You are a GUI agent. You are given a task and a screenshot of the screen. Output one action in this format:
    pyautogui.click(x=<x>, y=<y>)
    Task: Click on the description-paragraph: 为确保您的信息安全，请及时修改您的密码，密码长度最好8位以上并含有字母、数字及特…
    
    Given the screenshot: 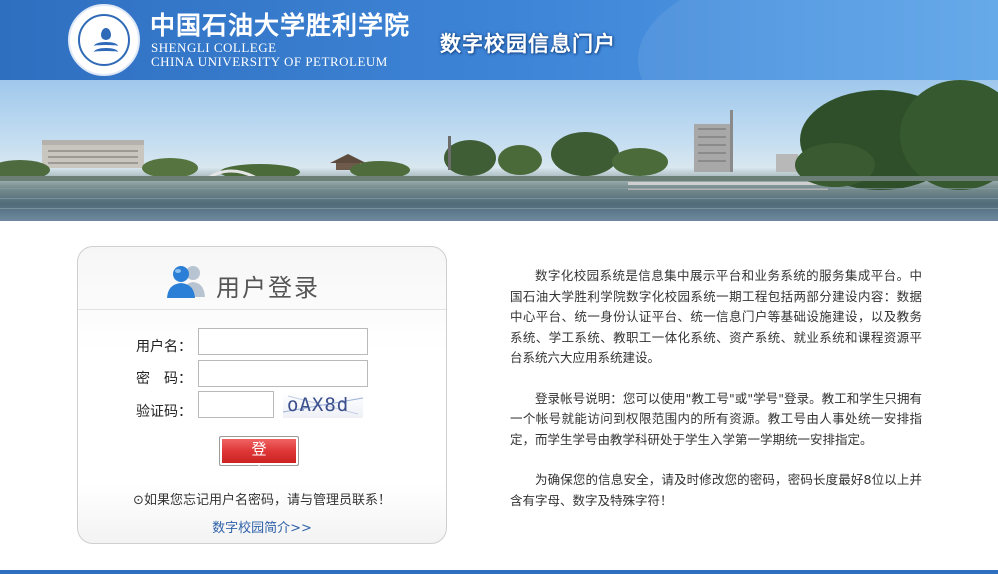 What is the action you would take?
    pyautogui.click(x=716, y=490)
    